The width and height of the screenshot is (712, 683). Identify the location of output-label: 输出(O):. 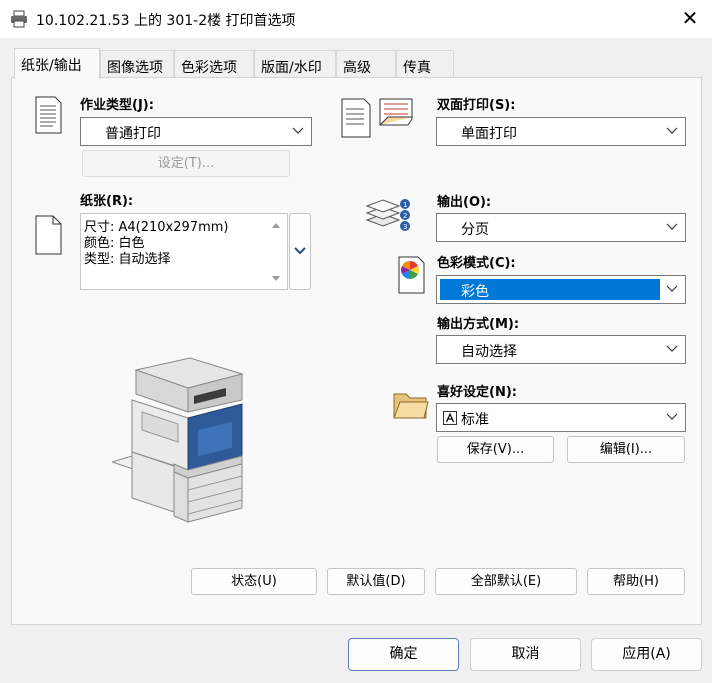
(464, 202).